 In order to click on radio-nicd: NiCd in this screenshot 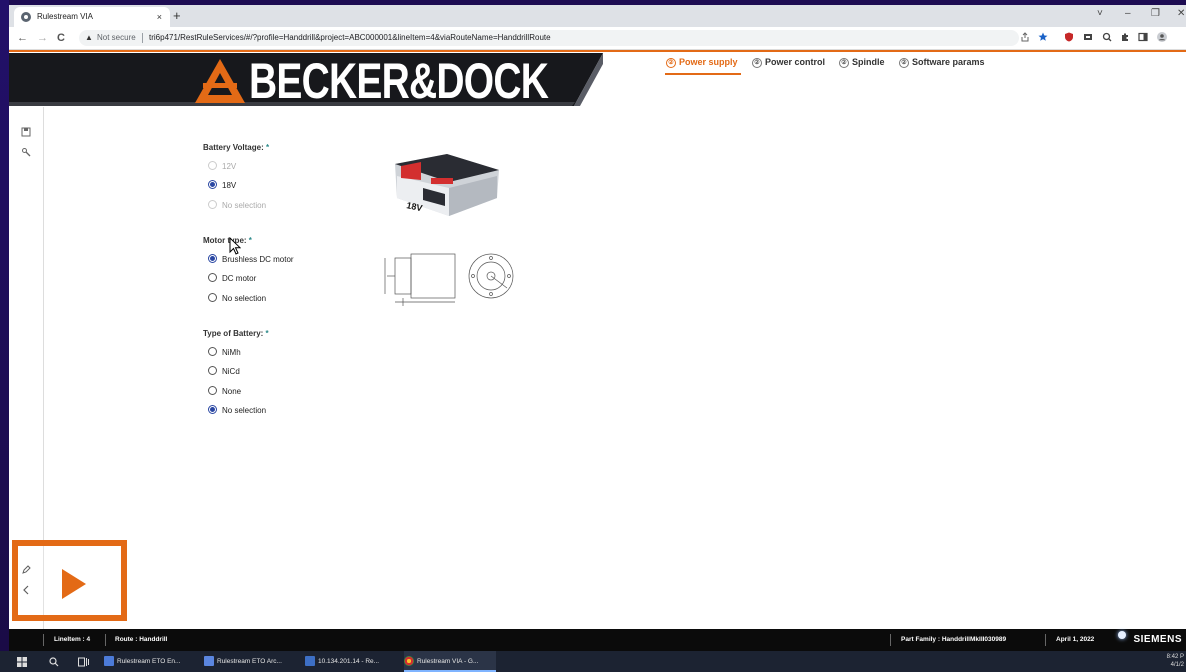, I will do `click(224, 372)`.